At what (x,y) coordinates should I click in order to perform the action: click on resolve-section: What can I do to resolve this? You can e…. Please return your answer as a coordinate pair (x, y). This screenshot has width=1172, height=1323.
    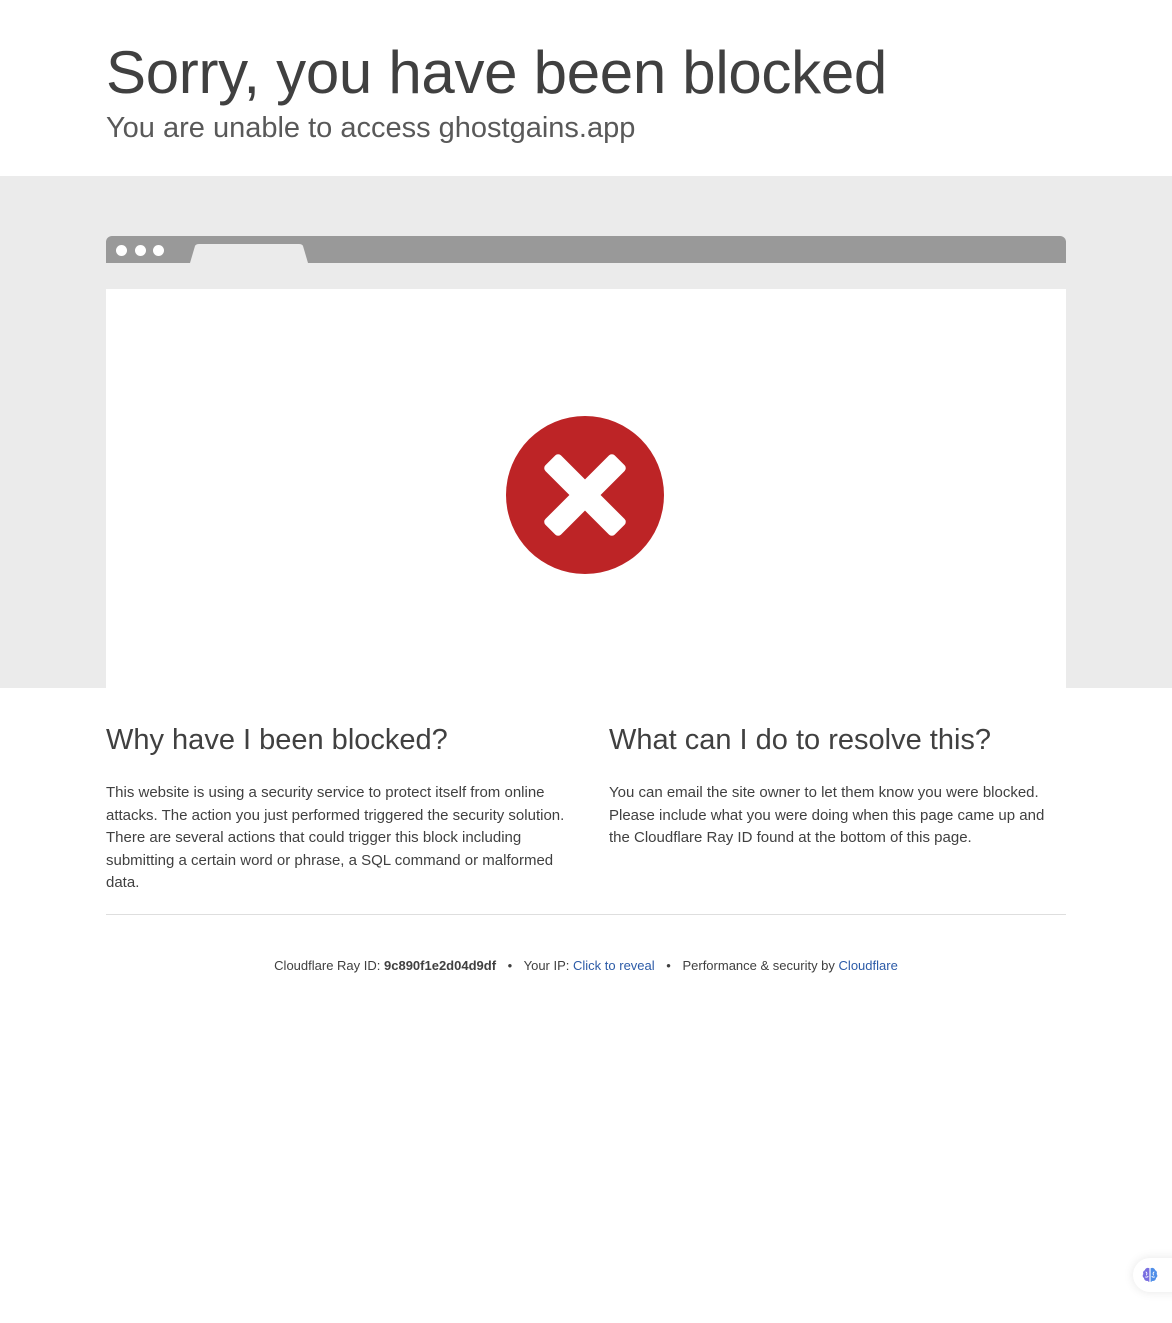
    Looking at the image, I should click on (837, 785).